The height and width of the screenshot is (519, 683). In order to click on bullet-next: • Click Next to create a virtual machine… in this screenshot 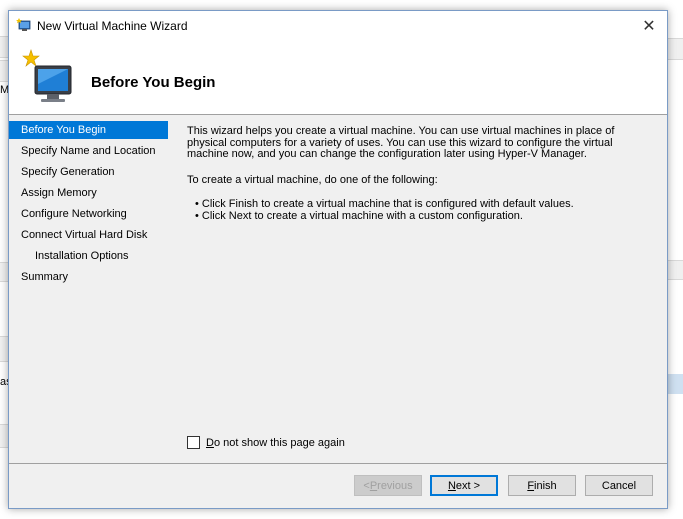, I will do `click(359, 216)`.